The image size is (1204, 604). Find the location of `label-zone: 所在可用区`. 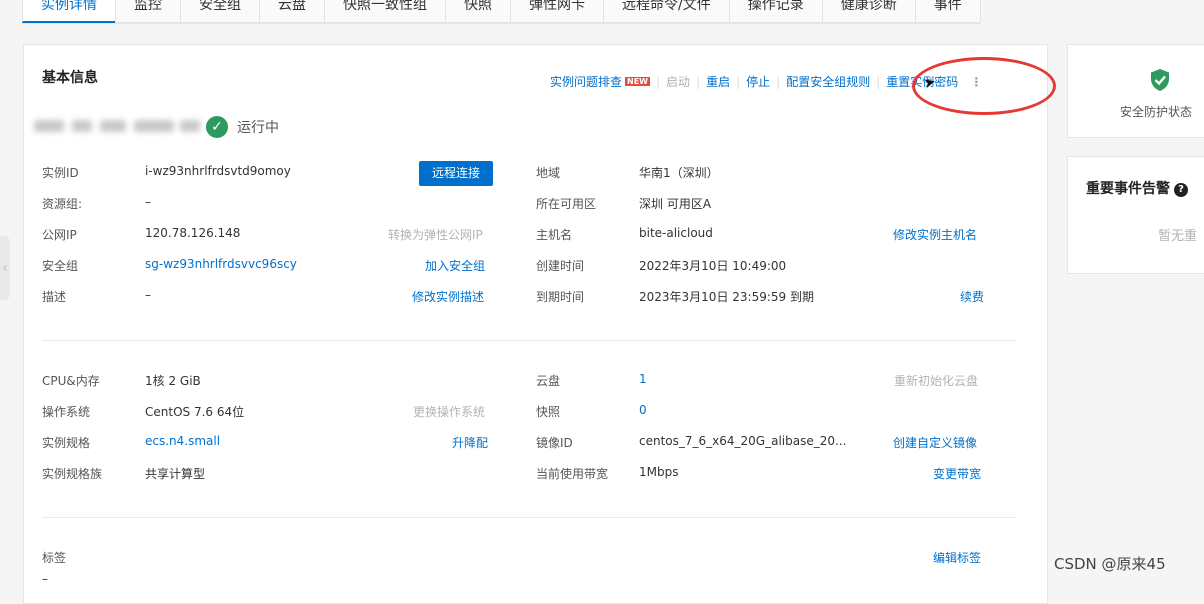

label-zone: 所在可用区 is located at coordinates (566, 204).